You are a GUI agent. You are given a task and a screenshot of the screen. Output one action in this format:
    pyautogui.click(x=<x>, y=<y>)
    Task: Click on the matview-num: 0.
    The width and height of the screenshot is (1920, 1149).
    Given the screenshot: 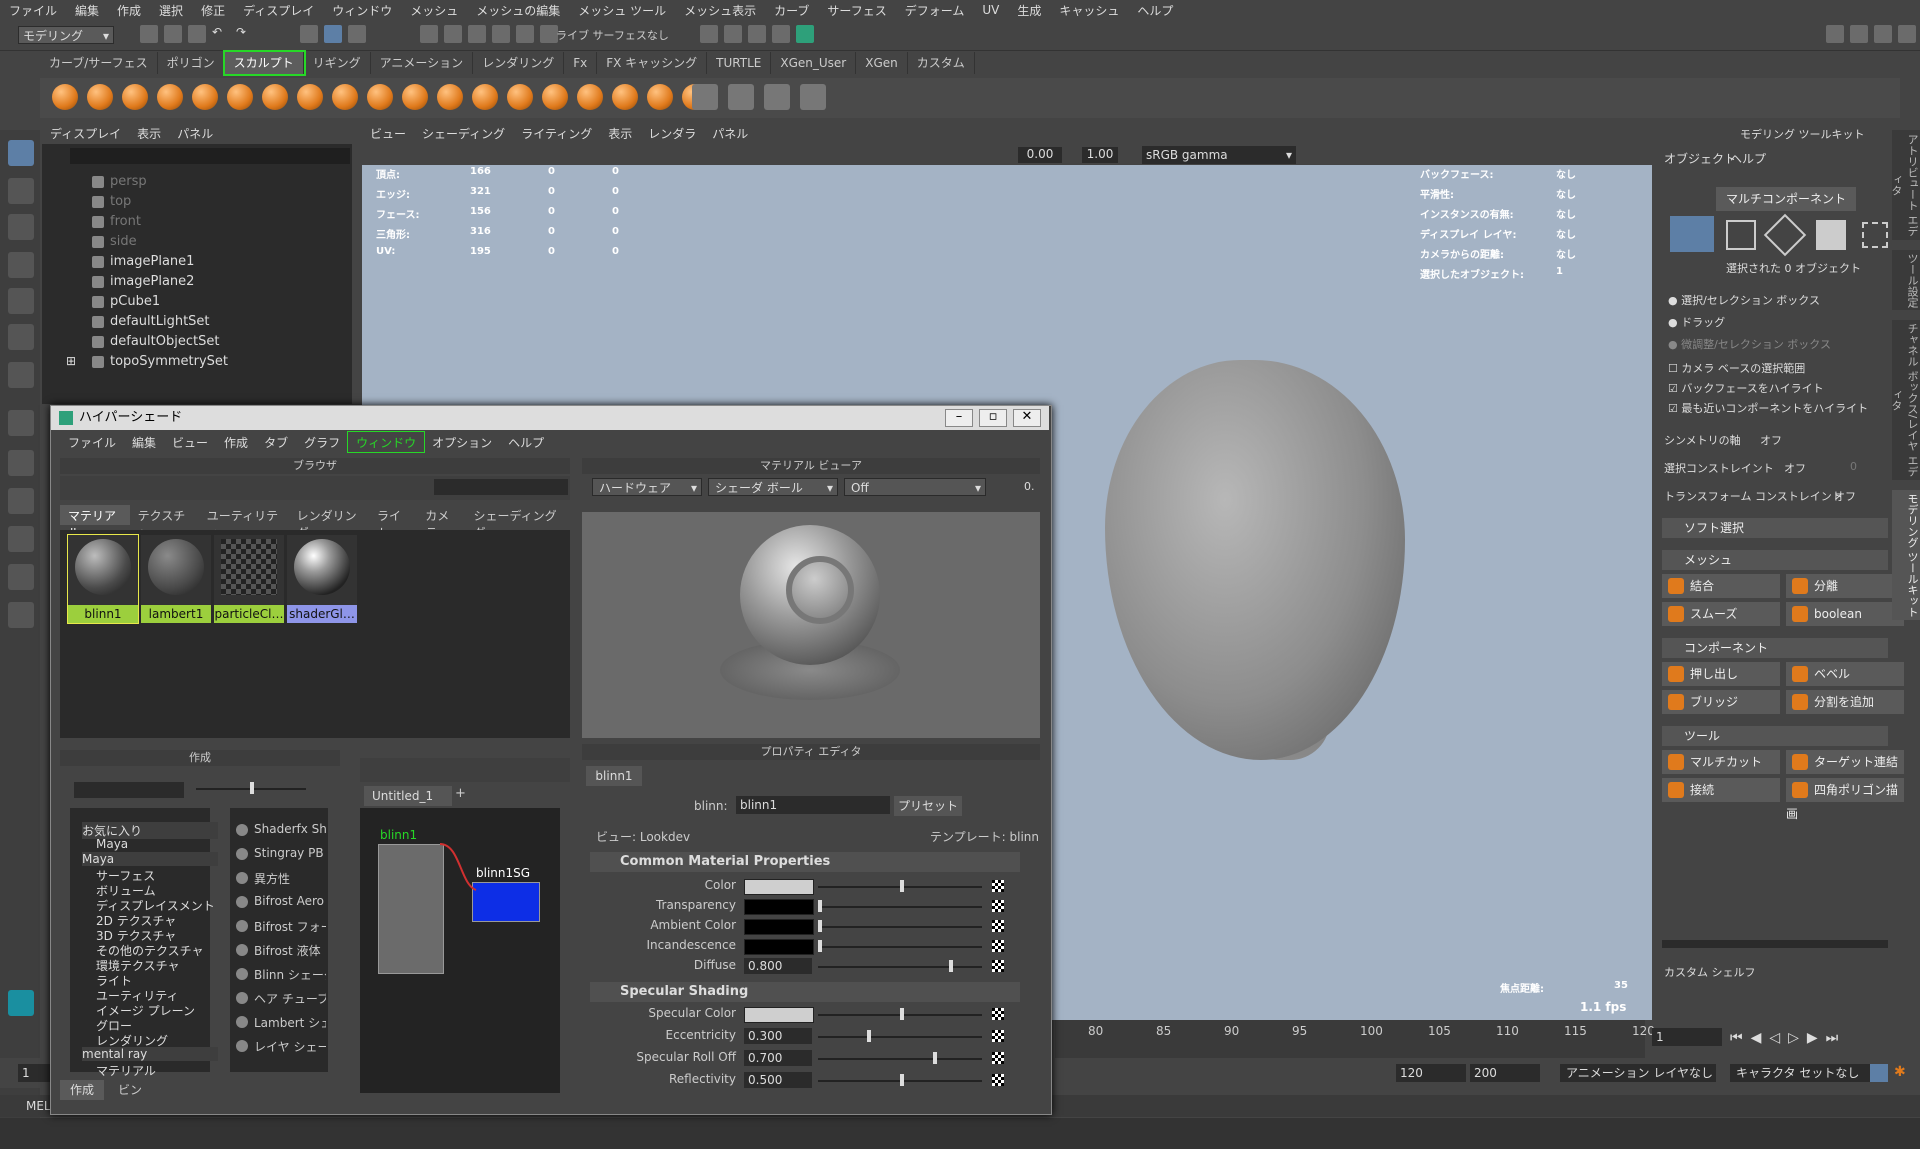 What is the action you would take?
    pyautogui.click(x=1029, y=486)
    